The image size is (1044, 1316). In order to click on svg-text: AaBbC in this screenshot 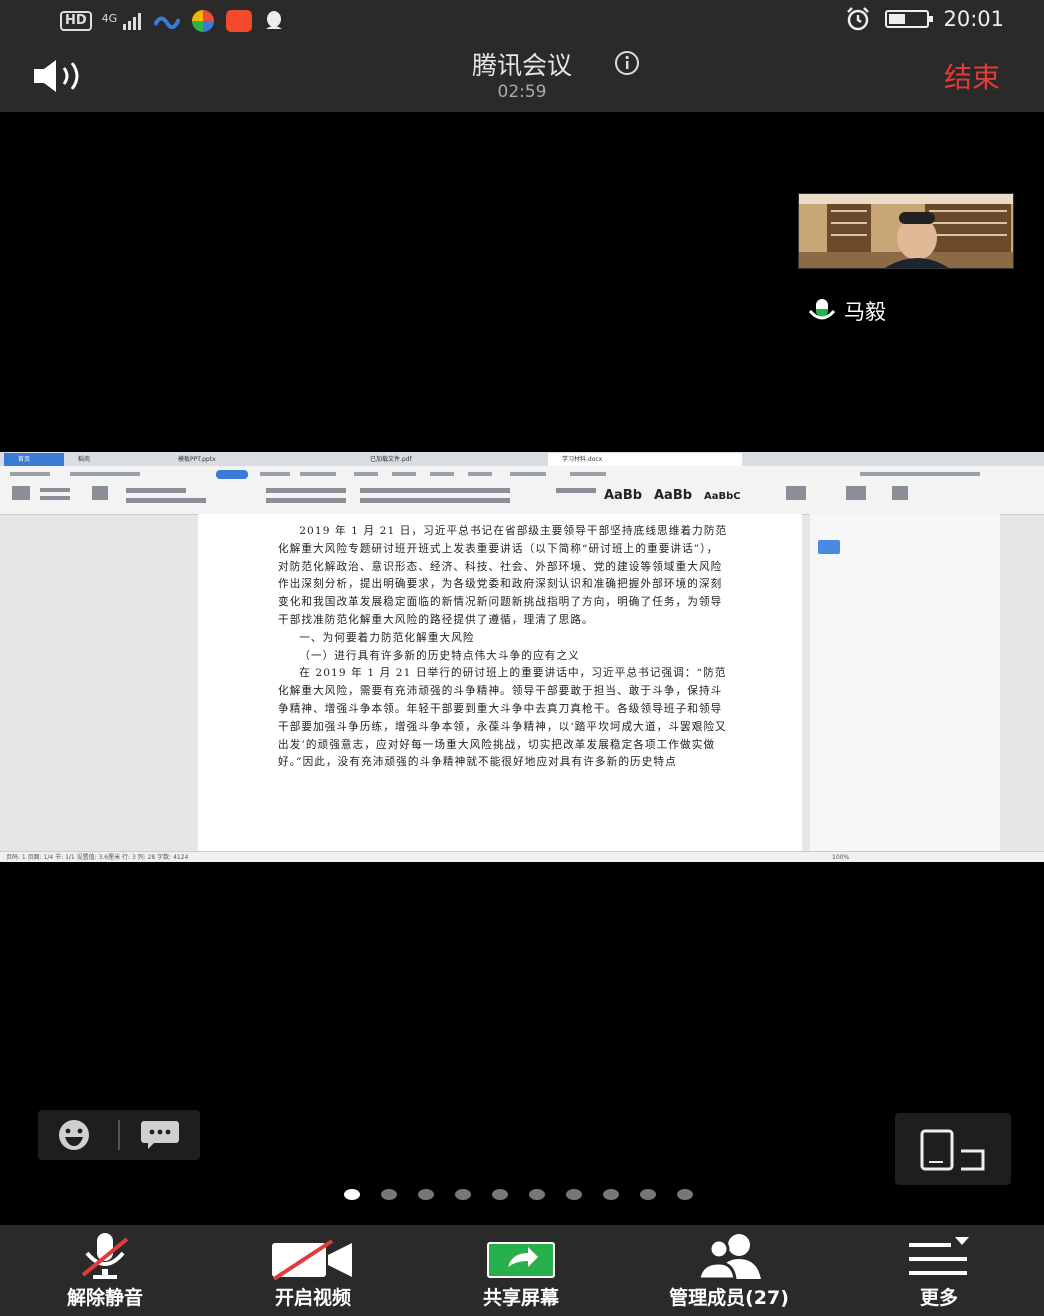, I will do `click(722, 496)`.